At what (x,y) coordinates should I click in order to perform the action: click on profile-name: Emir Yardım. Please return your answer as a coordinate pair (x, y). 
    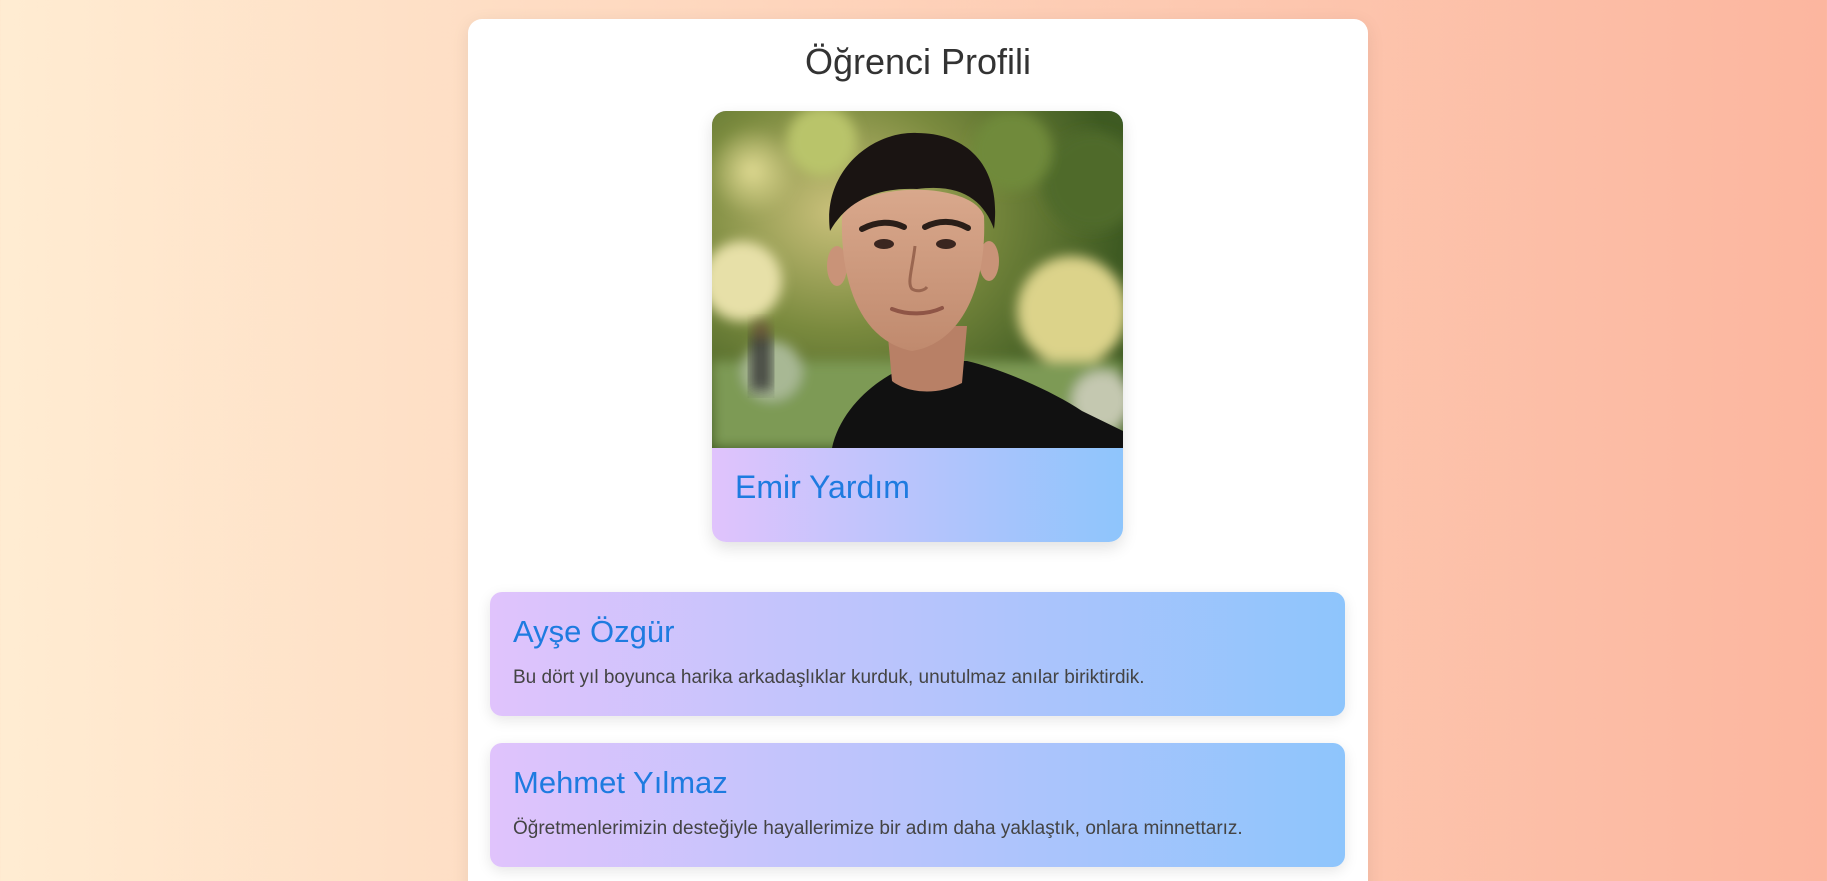
    Looking at the image, I should click on (822, 487).